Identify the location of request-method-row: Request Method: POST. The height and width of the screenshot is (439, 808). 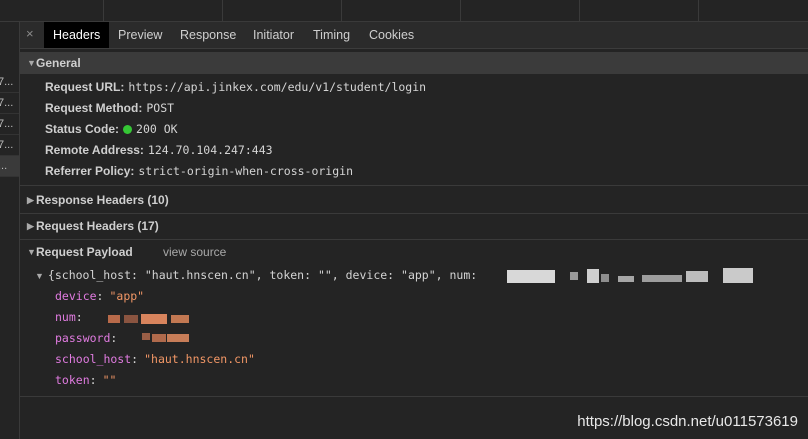
(109, 108).